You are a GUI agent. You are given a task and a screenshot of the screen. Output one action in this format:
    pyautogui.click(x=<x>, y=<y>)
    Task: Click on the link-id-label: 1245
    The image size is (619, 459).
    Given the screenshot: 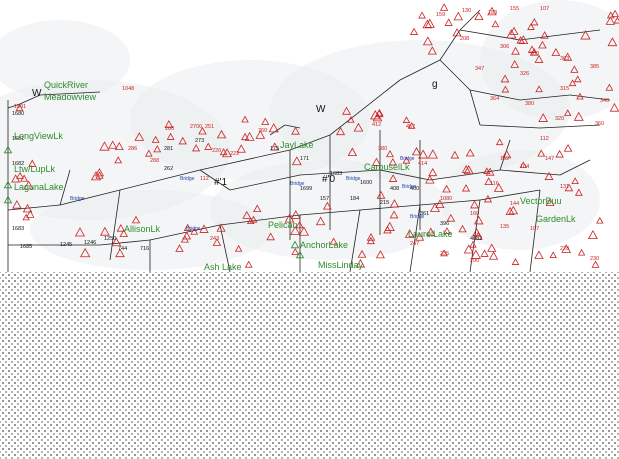 What is the action you would take?
    pyautogui.click(x=66, y=245)
    